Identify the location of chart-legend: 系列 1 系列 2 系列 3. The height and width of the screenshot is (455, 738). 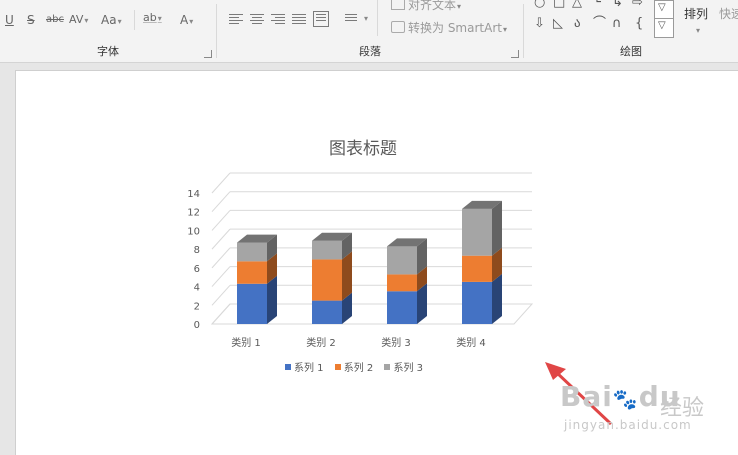
(358, 366).